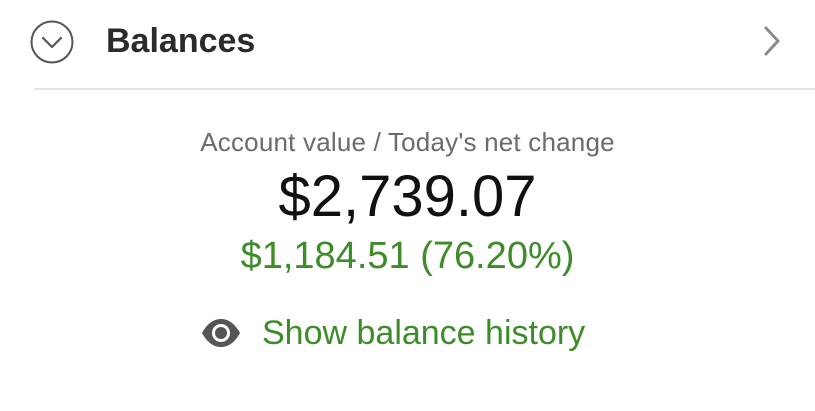 The width and height of the screenshot is (815, 411). Describe the element at coordinates (424, 89) in the screenshot. I see `divider` at that location.